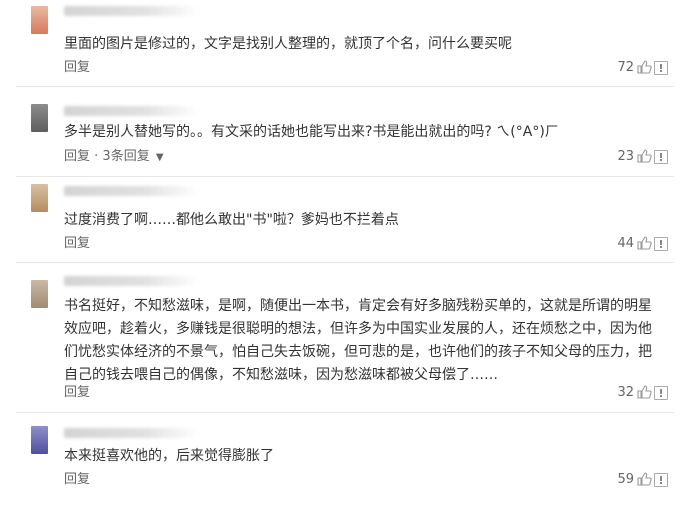 The height and width of the screenshot is (509, 690). What do you see at coordinates (625, 479) in the screenshot?
I see `like-count: 59` at bounding box center [625, 479].